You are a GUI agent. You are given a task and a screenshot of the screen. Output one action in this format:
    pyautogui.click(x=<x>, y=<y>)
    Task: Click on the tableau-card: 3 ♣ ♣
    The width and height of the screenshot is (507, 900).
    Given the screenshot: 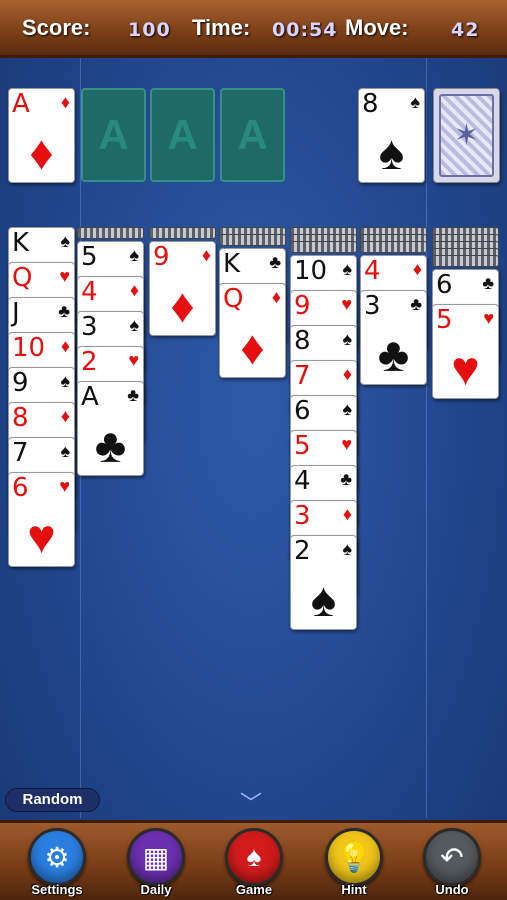 What is the action you would take?
    pyautogui.click(x=393, y=337)
    